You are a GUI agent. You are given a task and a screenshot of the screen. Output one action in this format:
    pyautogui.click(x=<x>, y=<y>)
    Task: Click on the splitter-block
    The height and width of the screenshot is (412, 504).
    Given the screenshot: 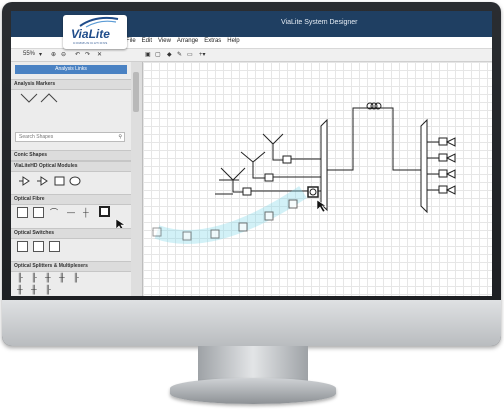 What is the action you would take?
    pyautogui.click(x=324, y=165)
    